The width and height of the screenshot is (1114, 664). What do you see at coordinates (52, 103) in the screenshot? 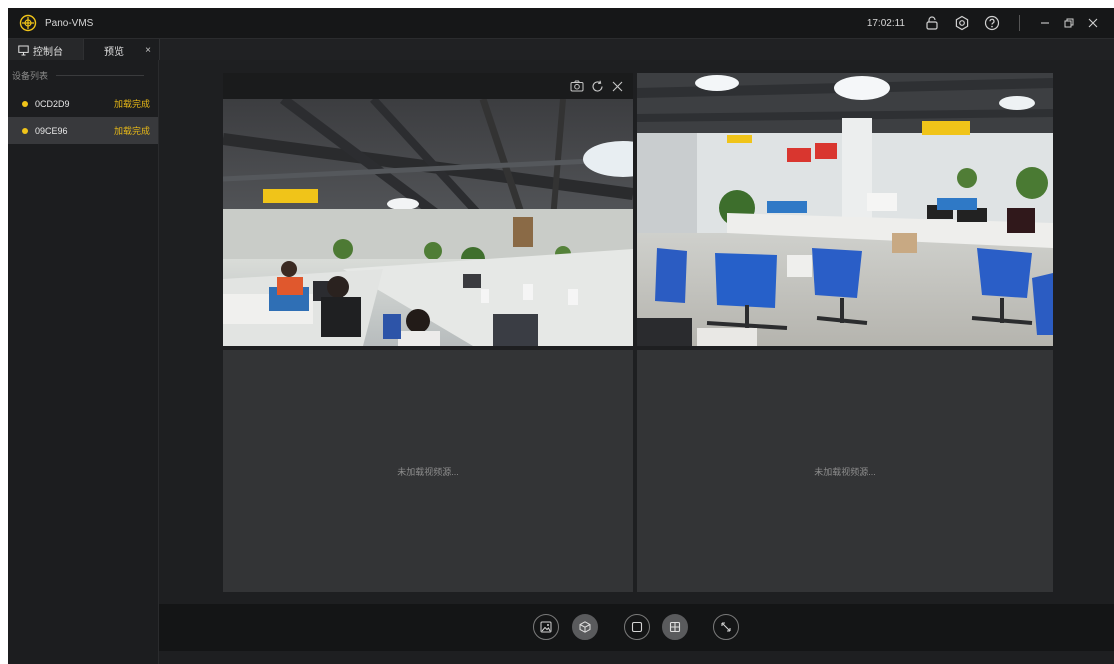
I see `device-id: 0CD2D9` at bounding box center [52, 103].